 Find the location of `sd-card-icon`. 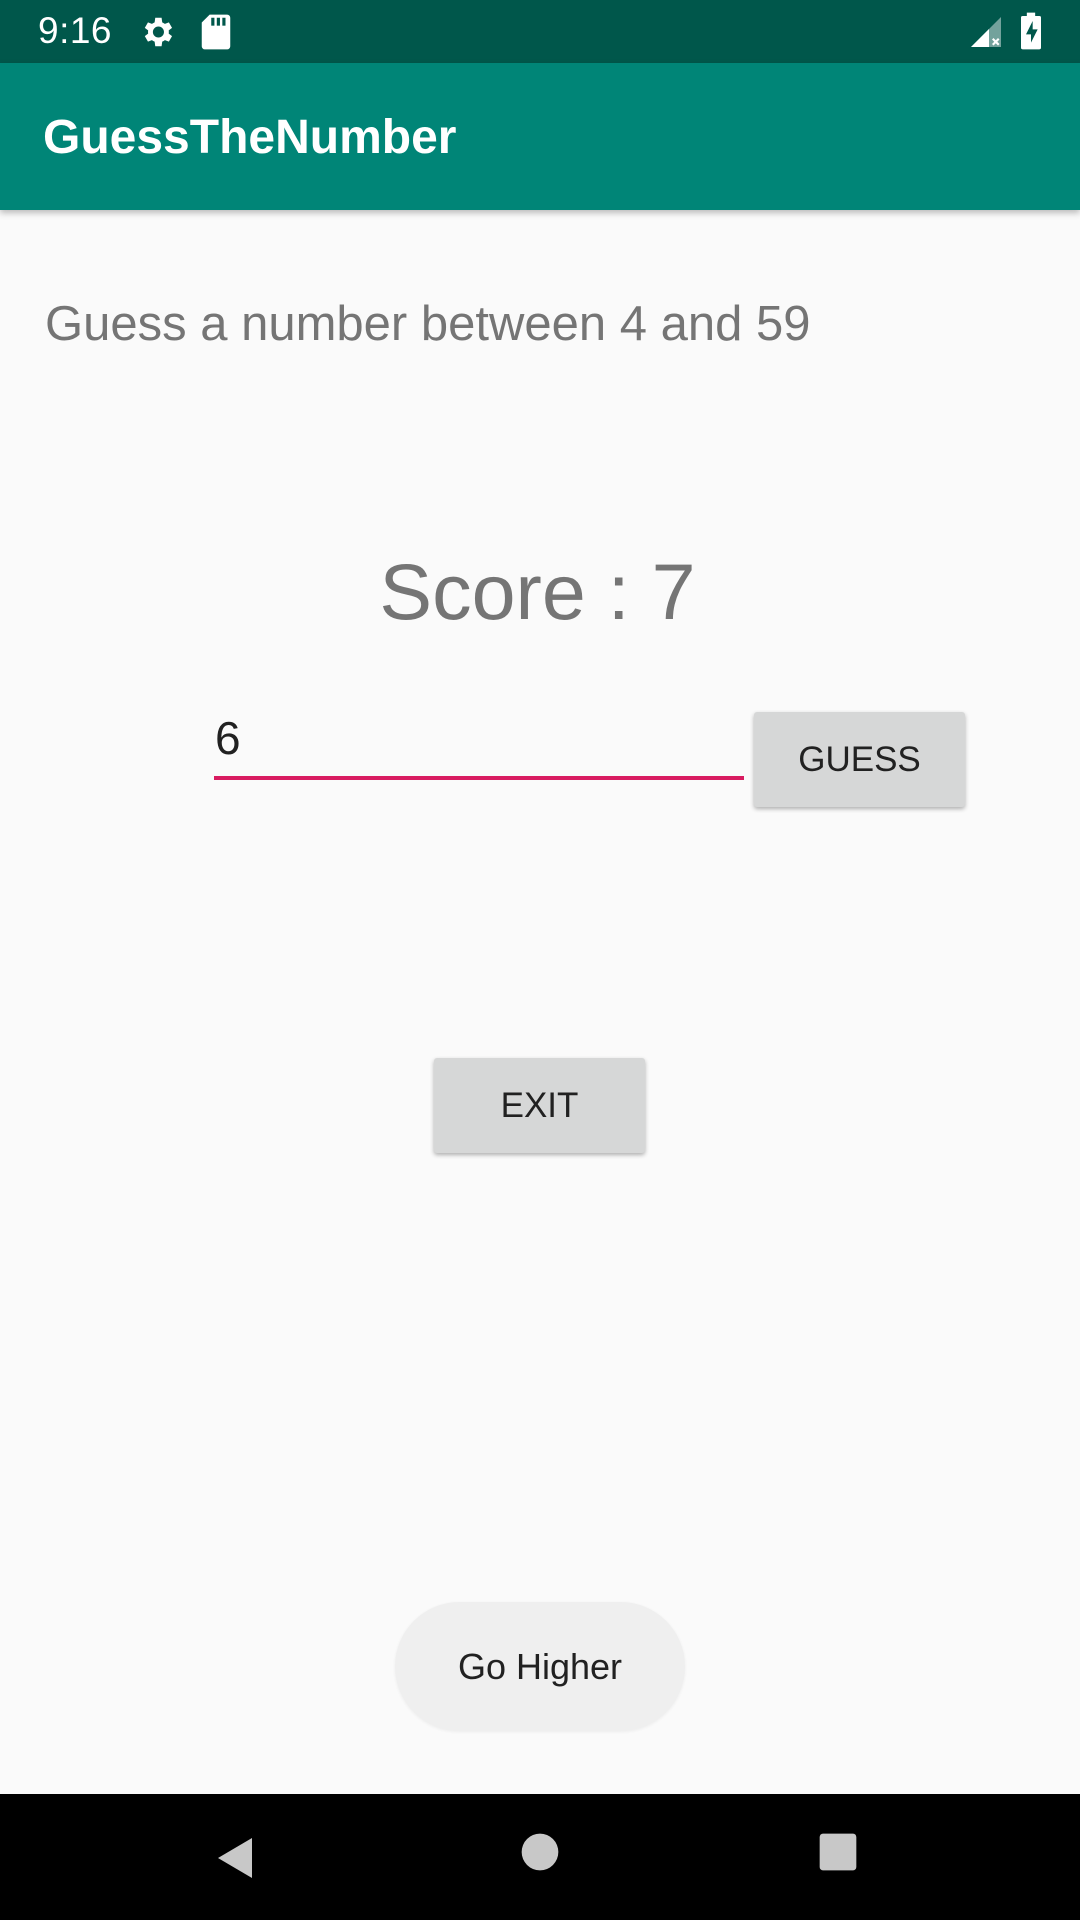

sd-card-icon is located at coordinates (216, 34).